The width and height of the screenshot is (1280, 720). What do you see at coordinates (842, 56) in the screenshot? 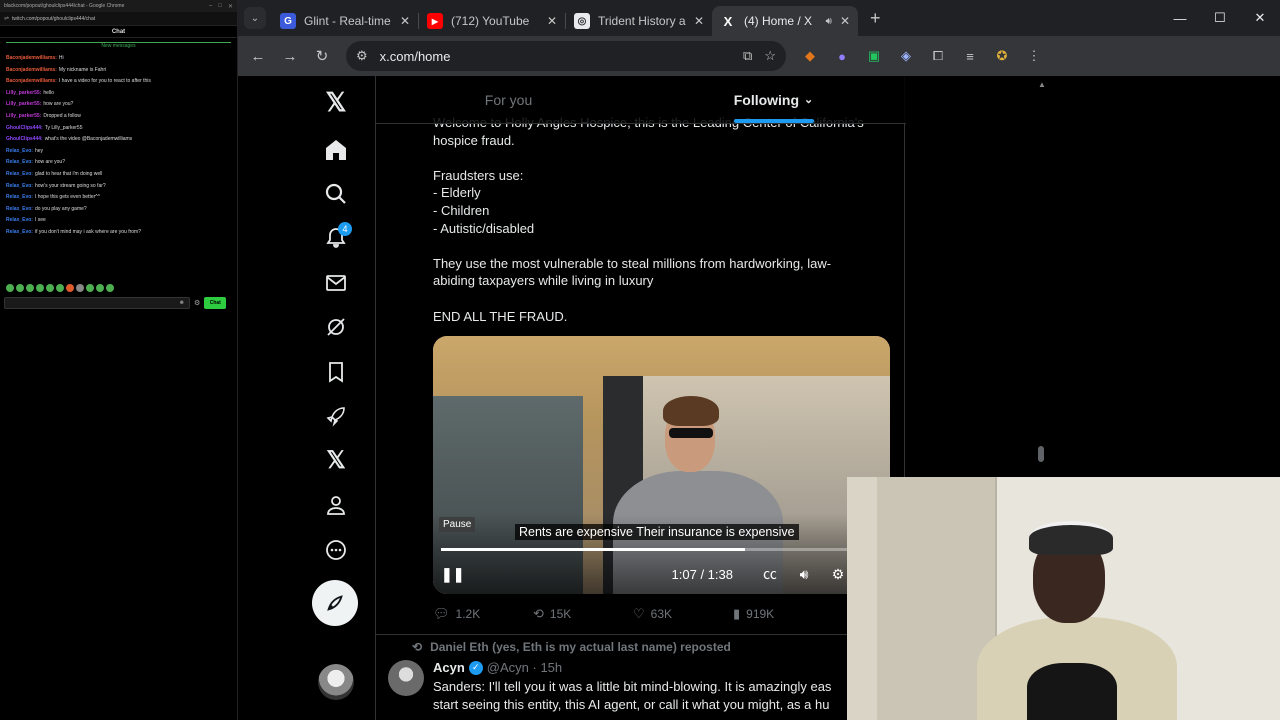
I see `ghost-extension-icon: ●` at bounding box center [842, 56].